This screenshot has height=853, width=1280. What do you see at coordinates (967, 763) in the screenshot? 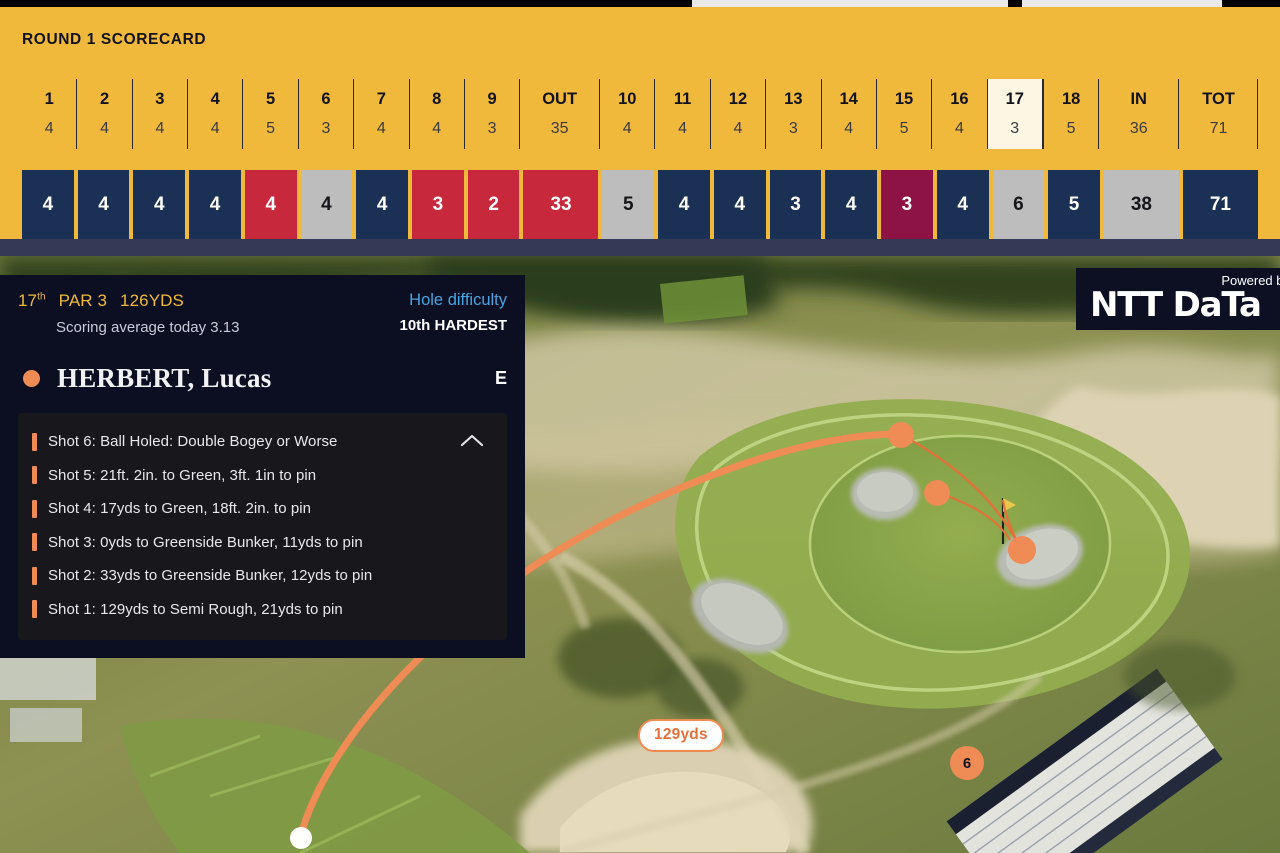
I see `shot-marker-number: 6` at bounding box center [967, 763].